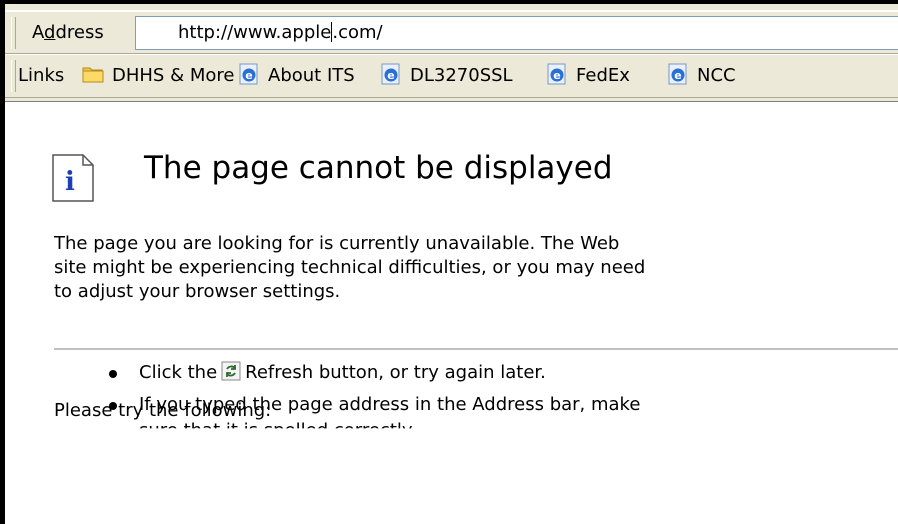 The image size is (898, 524). I want to click on toolbar-strip, so click(451, 7).